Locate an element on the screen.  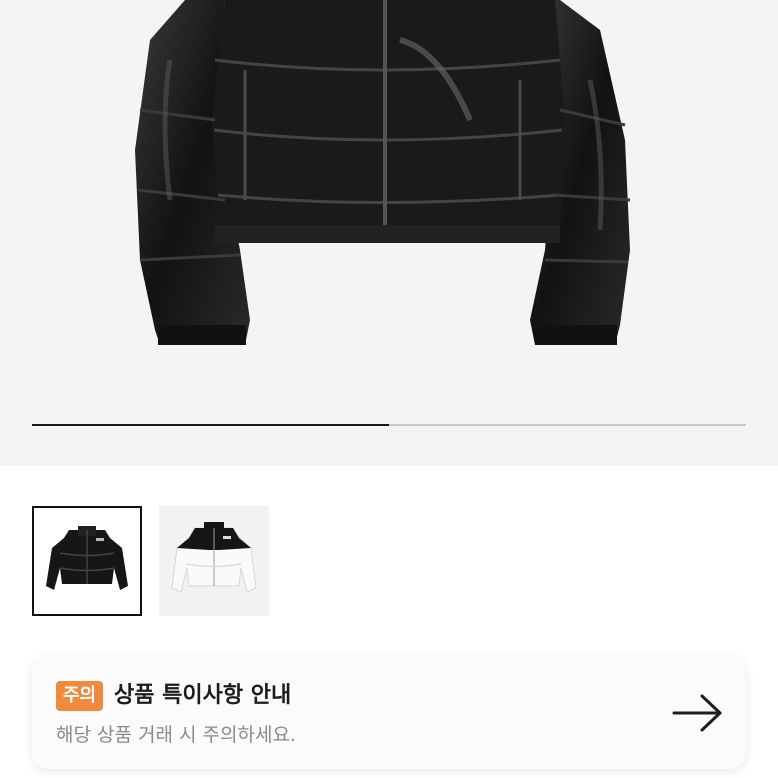
image-progress-indicator is located at coordinates (210, 425).